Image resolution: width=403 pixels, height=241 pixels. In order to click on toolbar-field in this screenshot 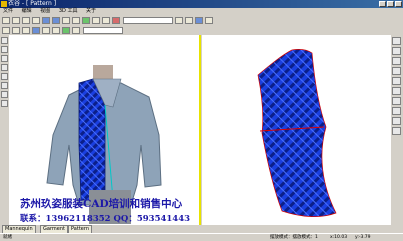, I will do `click(148, 20)`.